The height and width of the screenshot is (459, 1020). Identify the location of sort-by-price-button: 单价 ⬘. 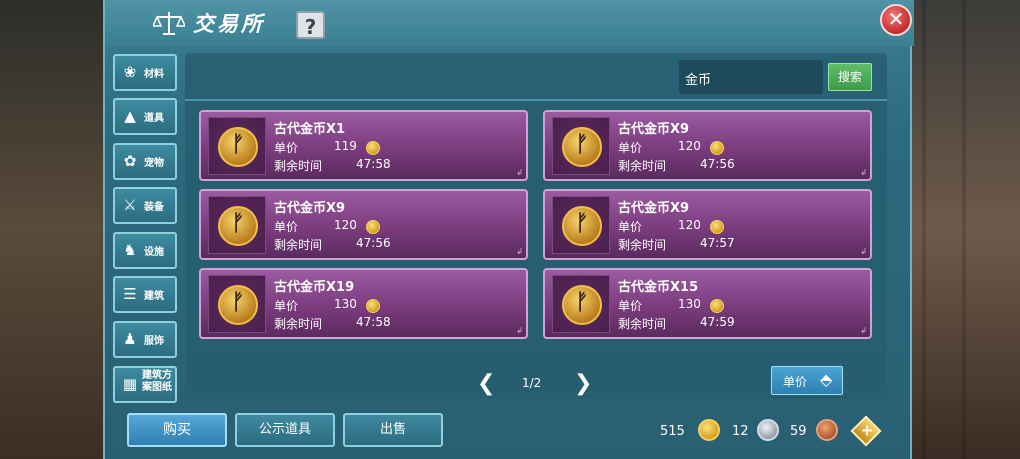
(807, 380).